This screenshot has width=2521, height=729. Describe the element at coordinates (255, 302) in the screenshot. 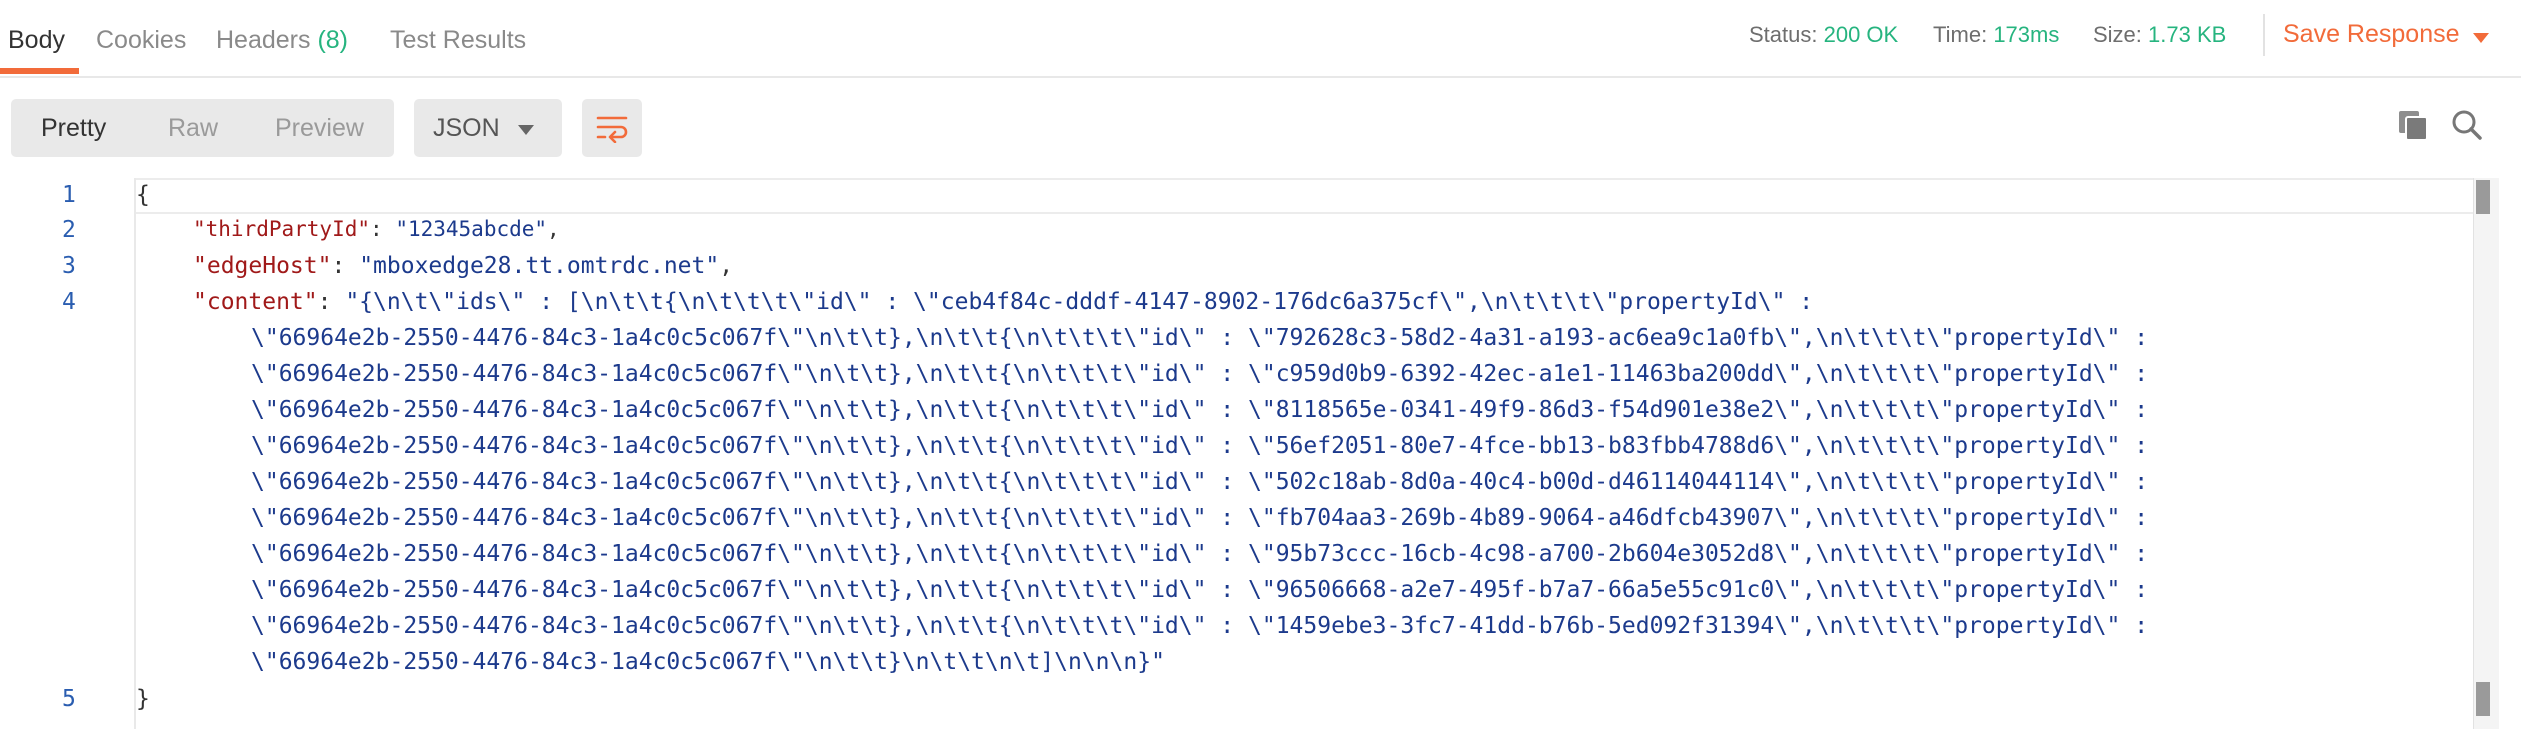

I see `json-key: "content"` at that location.